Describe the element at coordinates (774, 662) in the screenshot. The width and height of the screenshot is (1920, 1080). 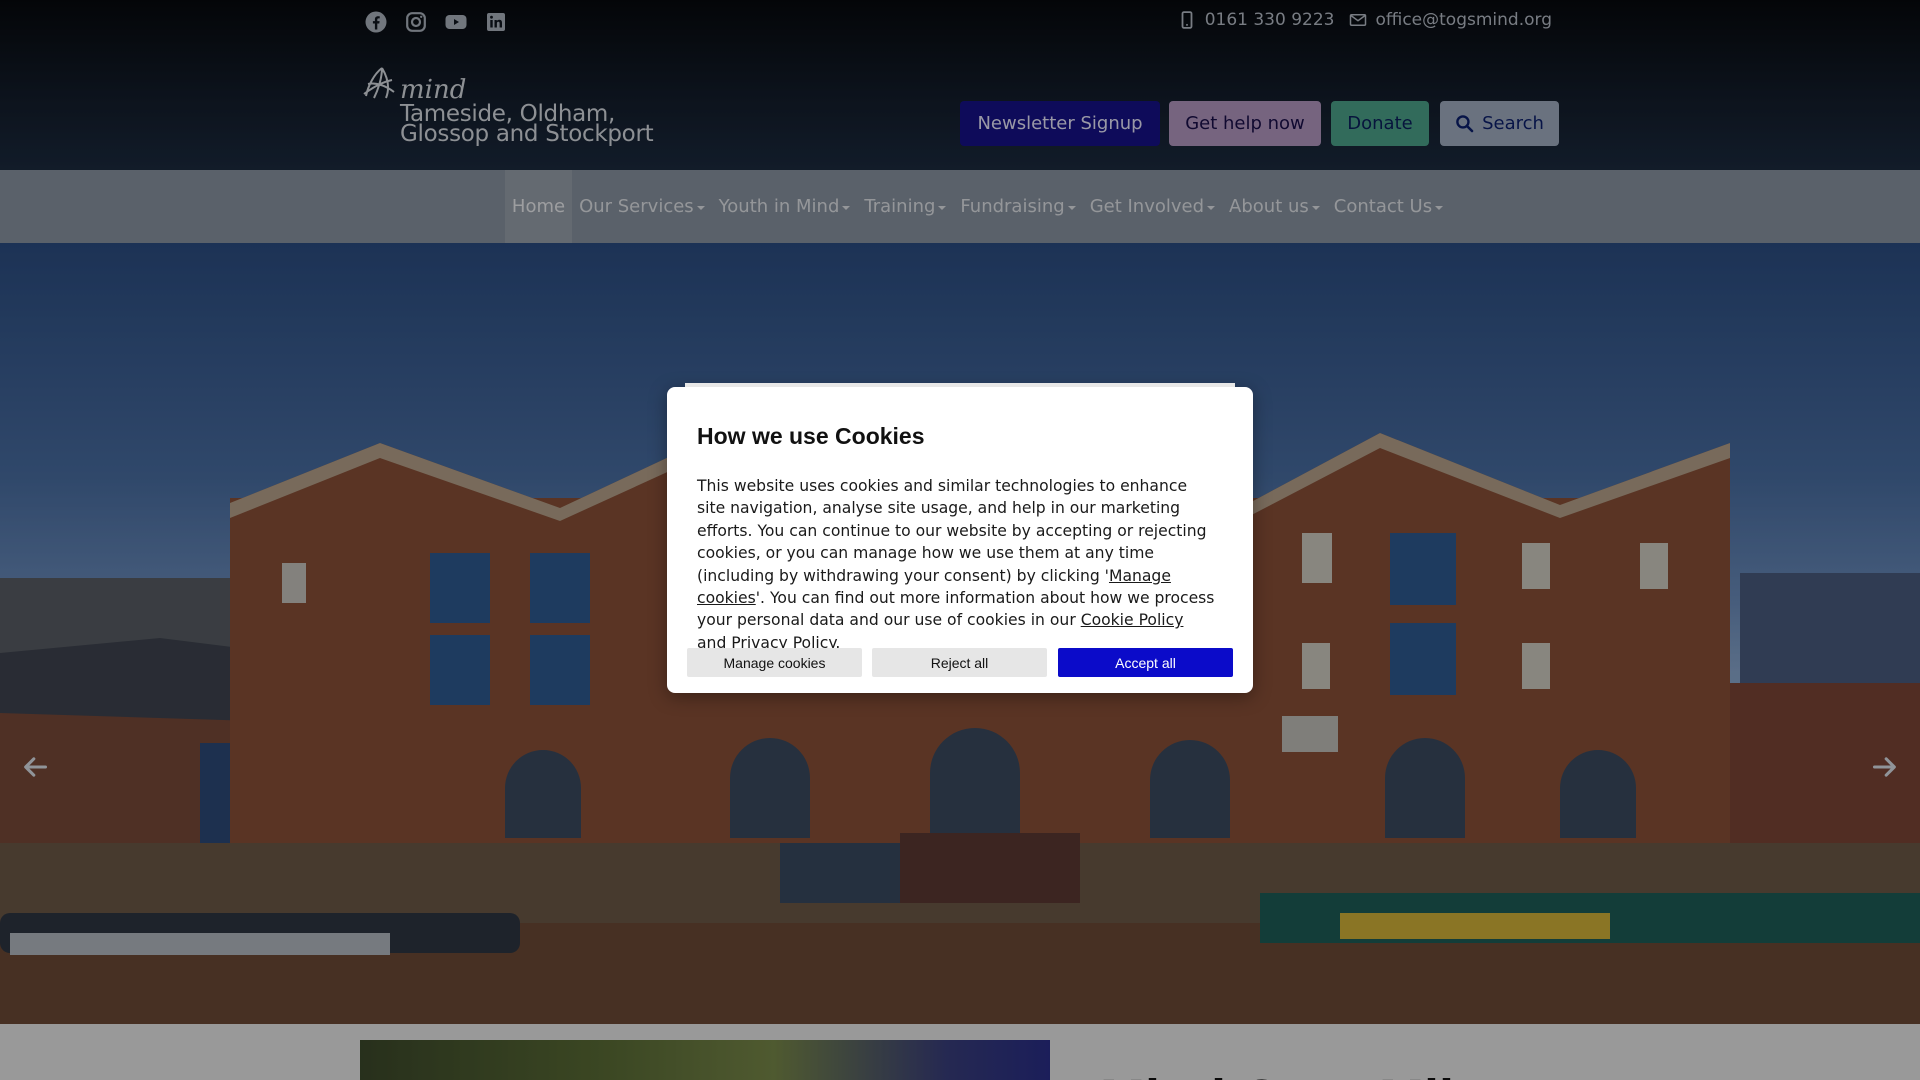
I see `manage-cookies-button: Manage cookies` at that location.